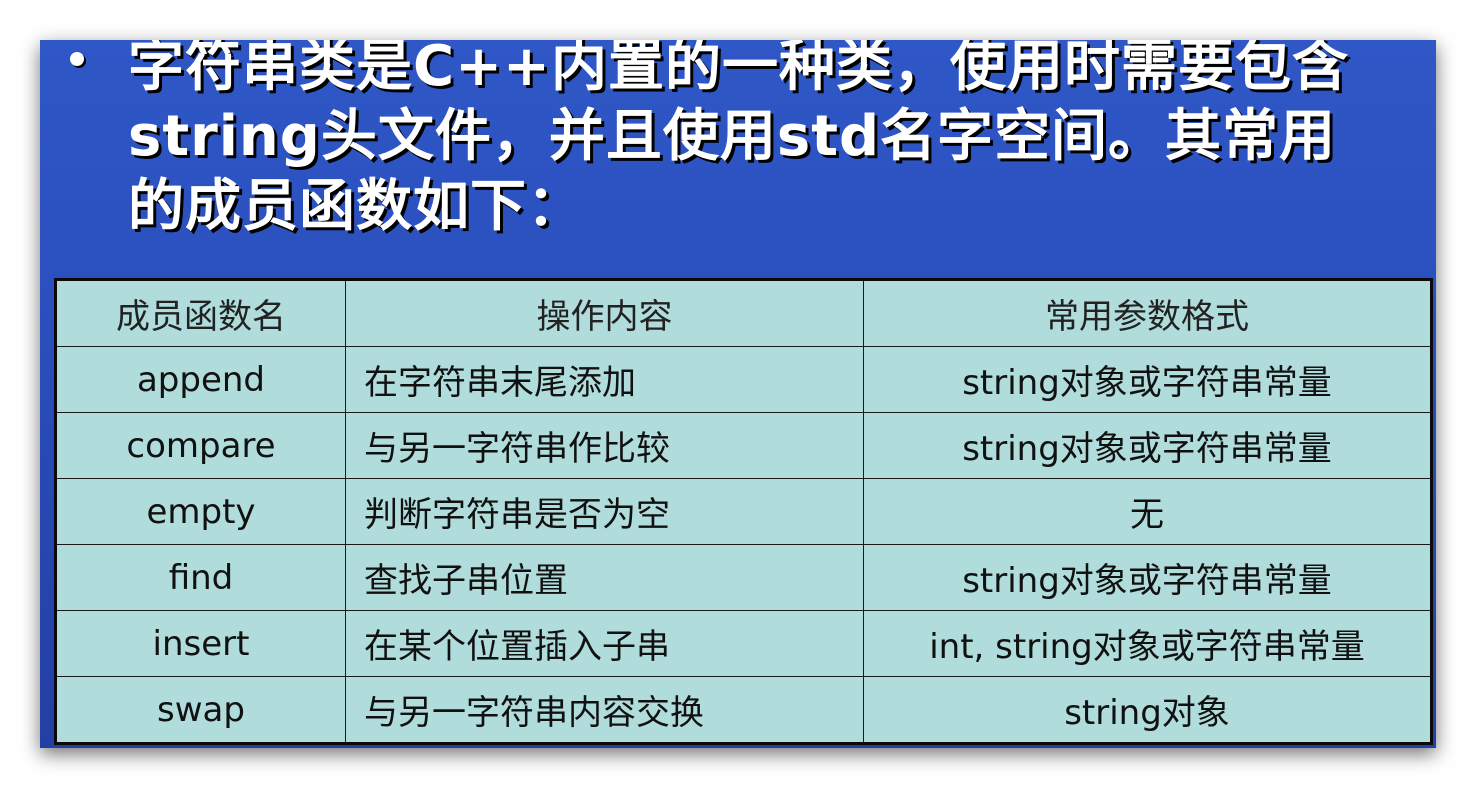  Describe the element at coordinates (604, 313) in the screenshot. I see `header-operation: 操作内容` at that location.